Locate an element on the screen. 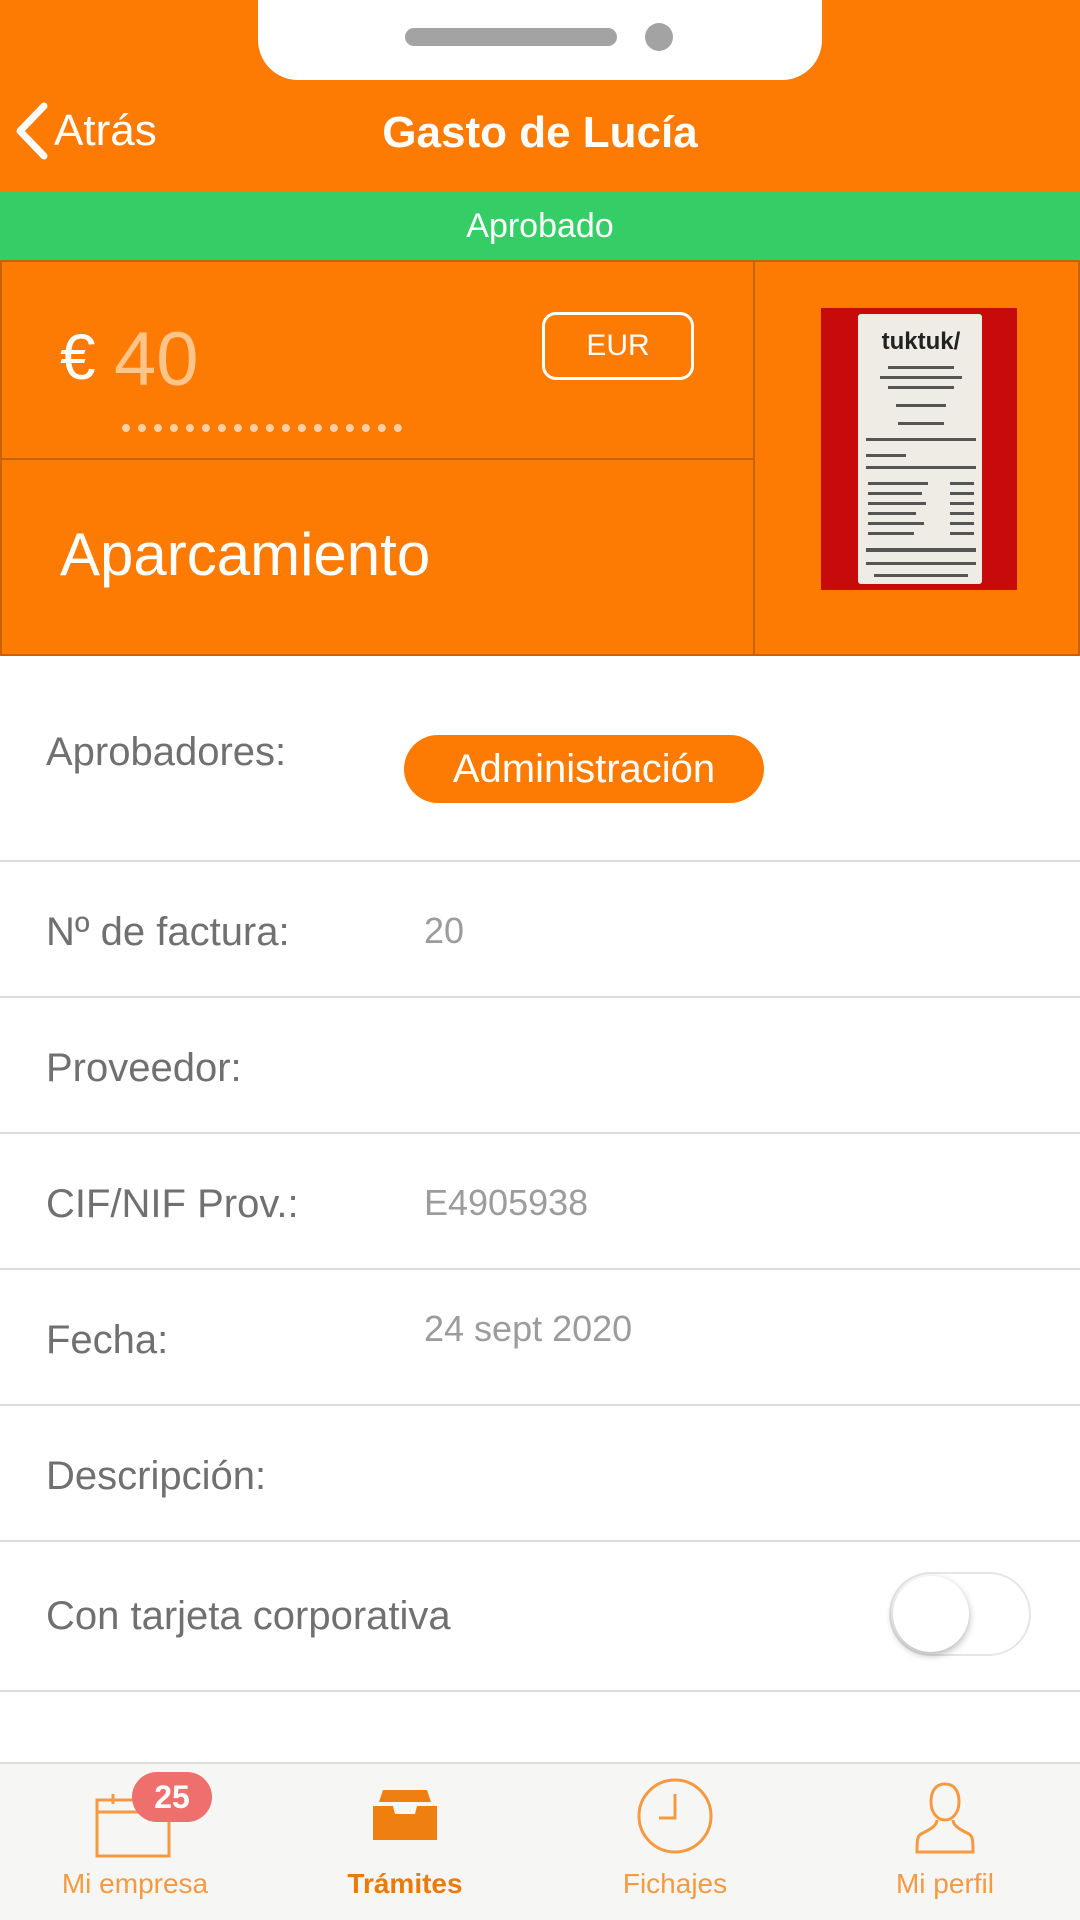 The width and height of the screenshot is (1080, 1920). receipt-paper: tuktuk/ is located at coordinates (920, 449).